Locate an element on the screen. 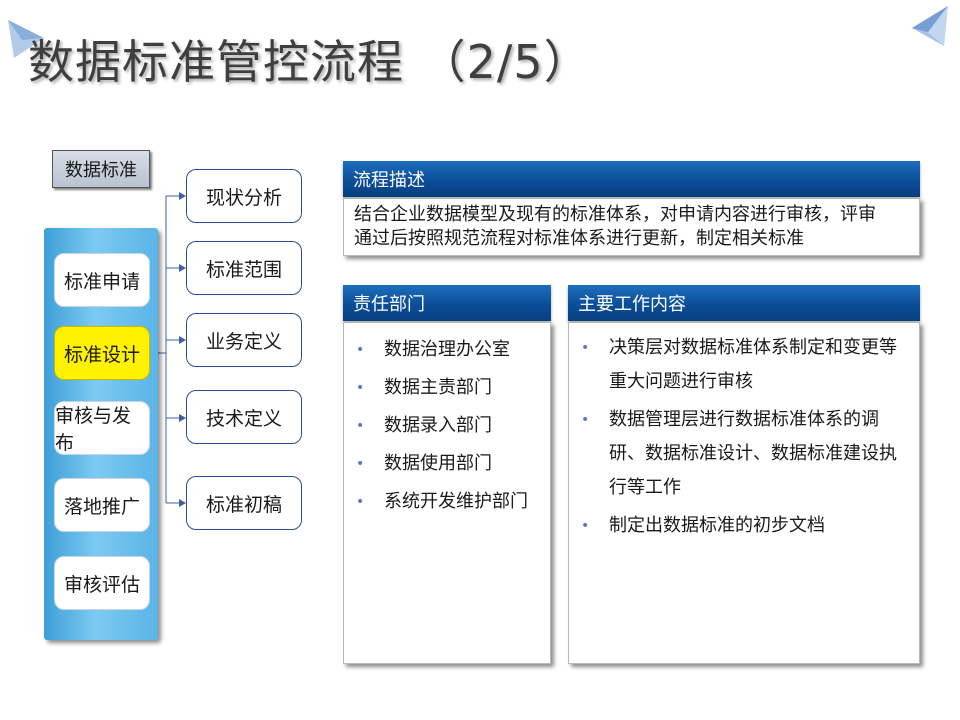 The image size is (960, 720). substep-current-analysis: 现状分析 is located at coordinates (244, 196).